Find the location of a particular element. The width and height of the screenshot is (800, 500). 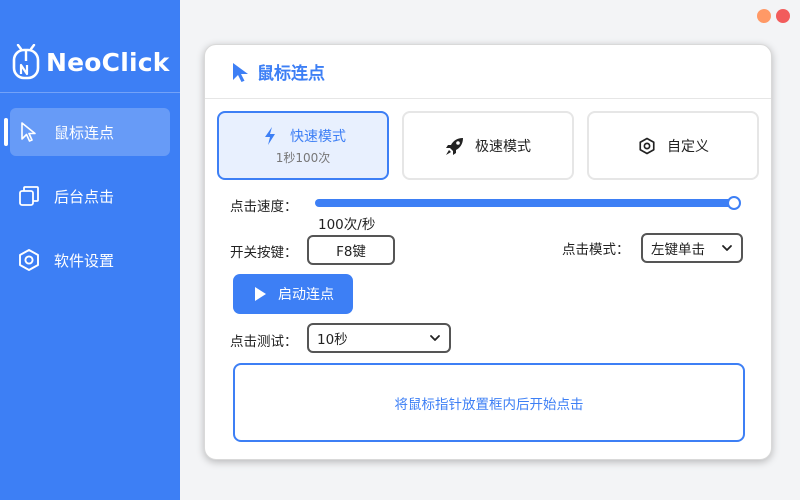

bolt-icon is located at coordinates (270, 136).